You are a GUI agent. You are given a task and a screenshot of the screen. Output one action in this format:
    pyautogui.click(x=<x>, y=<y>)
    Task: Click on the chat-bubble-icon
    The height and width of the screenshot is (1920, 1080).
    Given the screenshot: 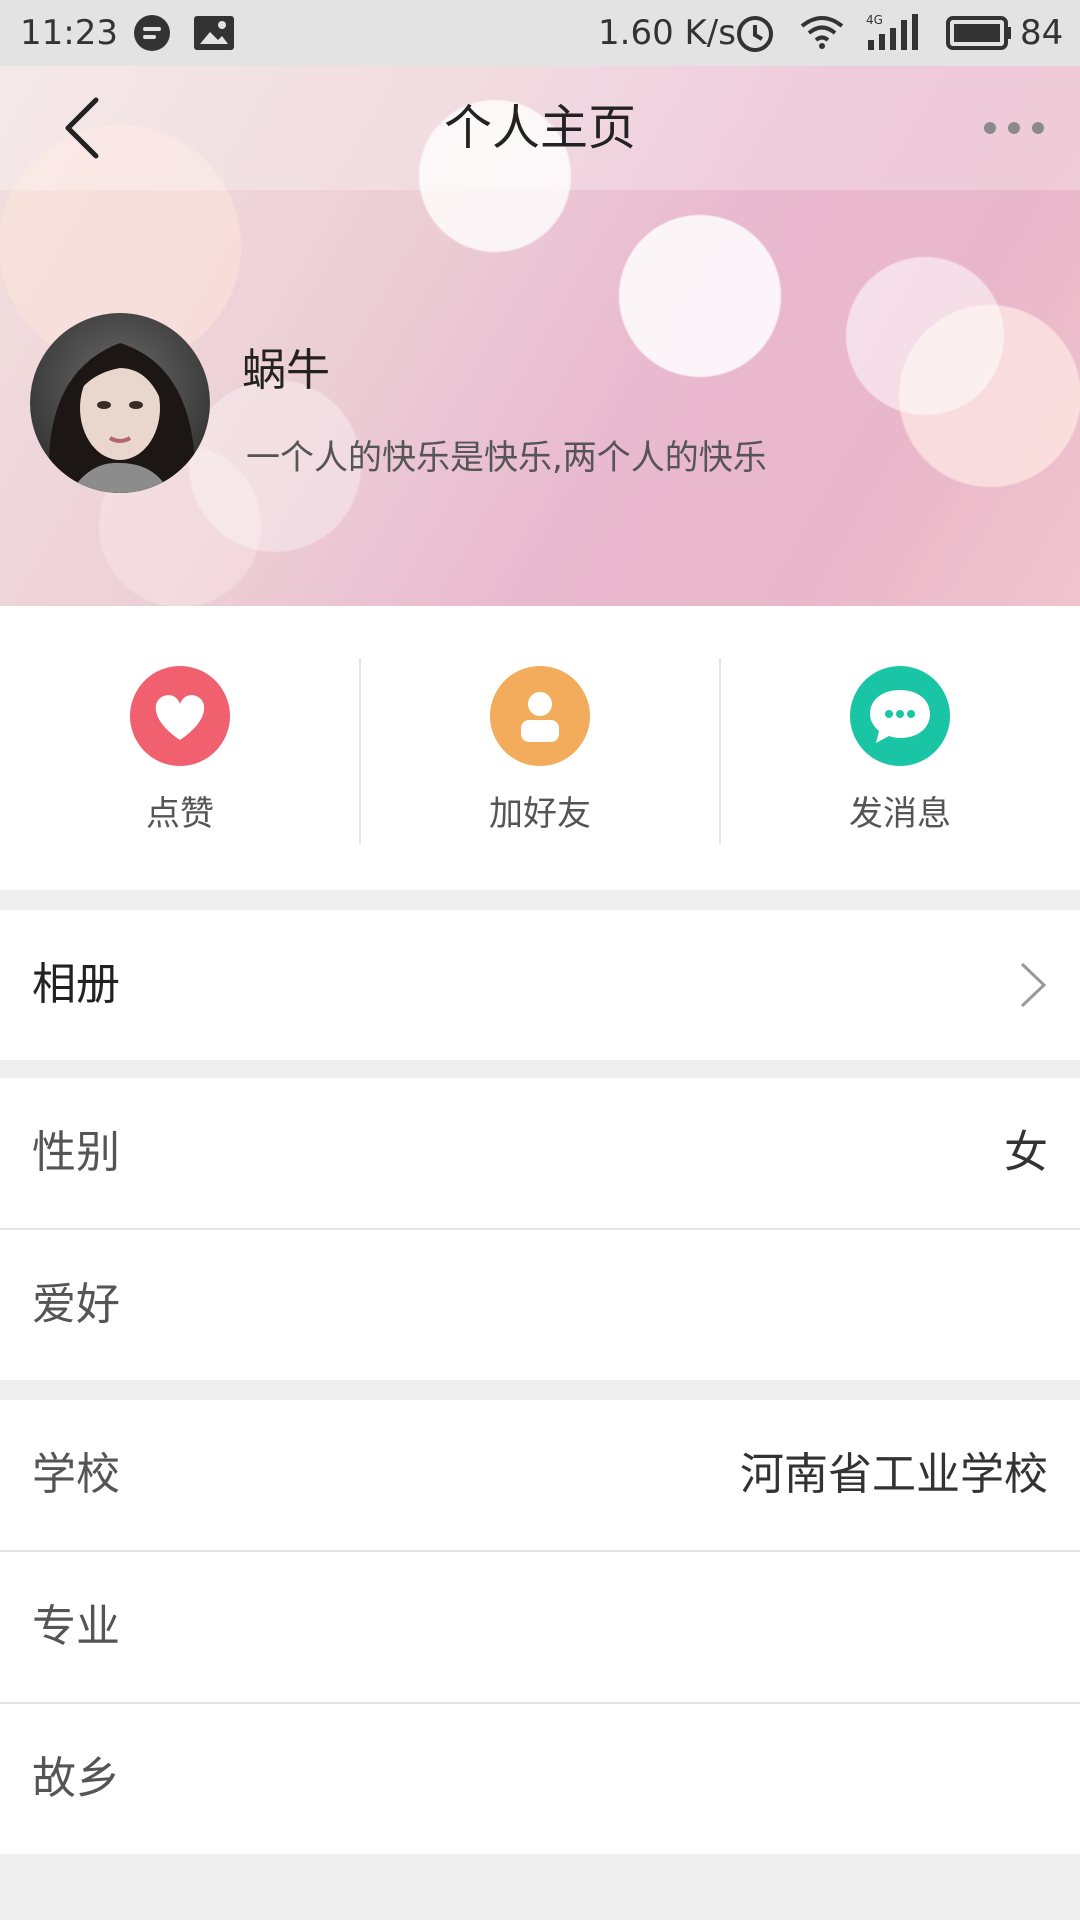 What is the action you would take?
    pyautogui.click(x=900, y=716)
    